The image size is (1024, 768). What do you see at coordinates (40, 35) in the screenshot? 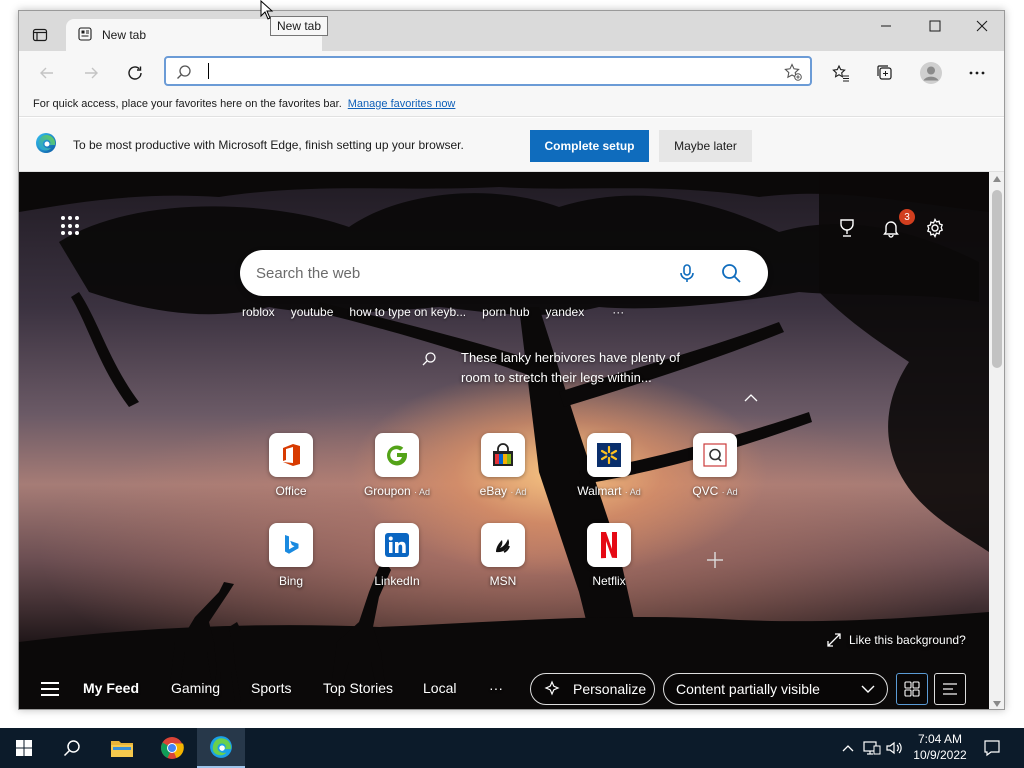
I see `tab-actions-icon` at bounding box center [40, 35].